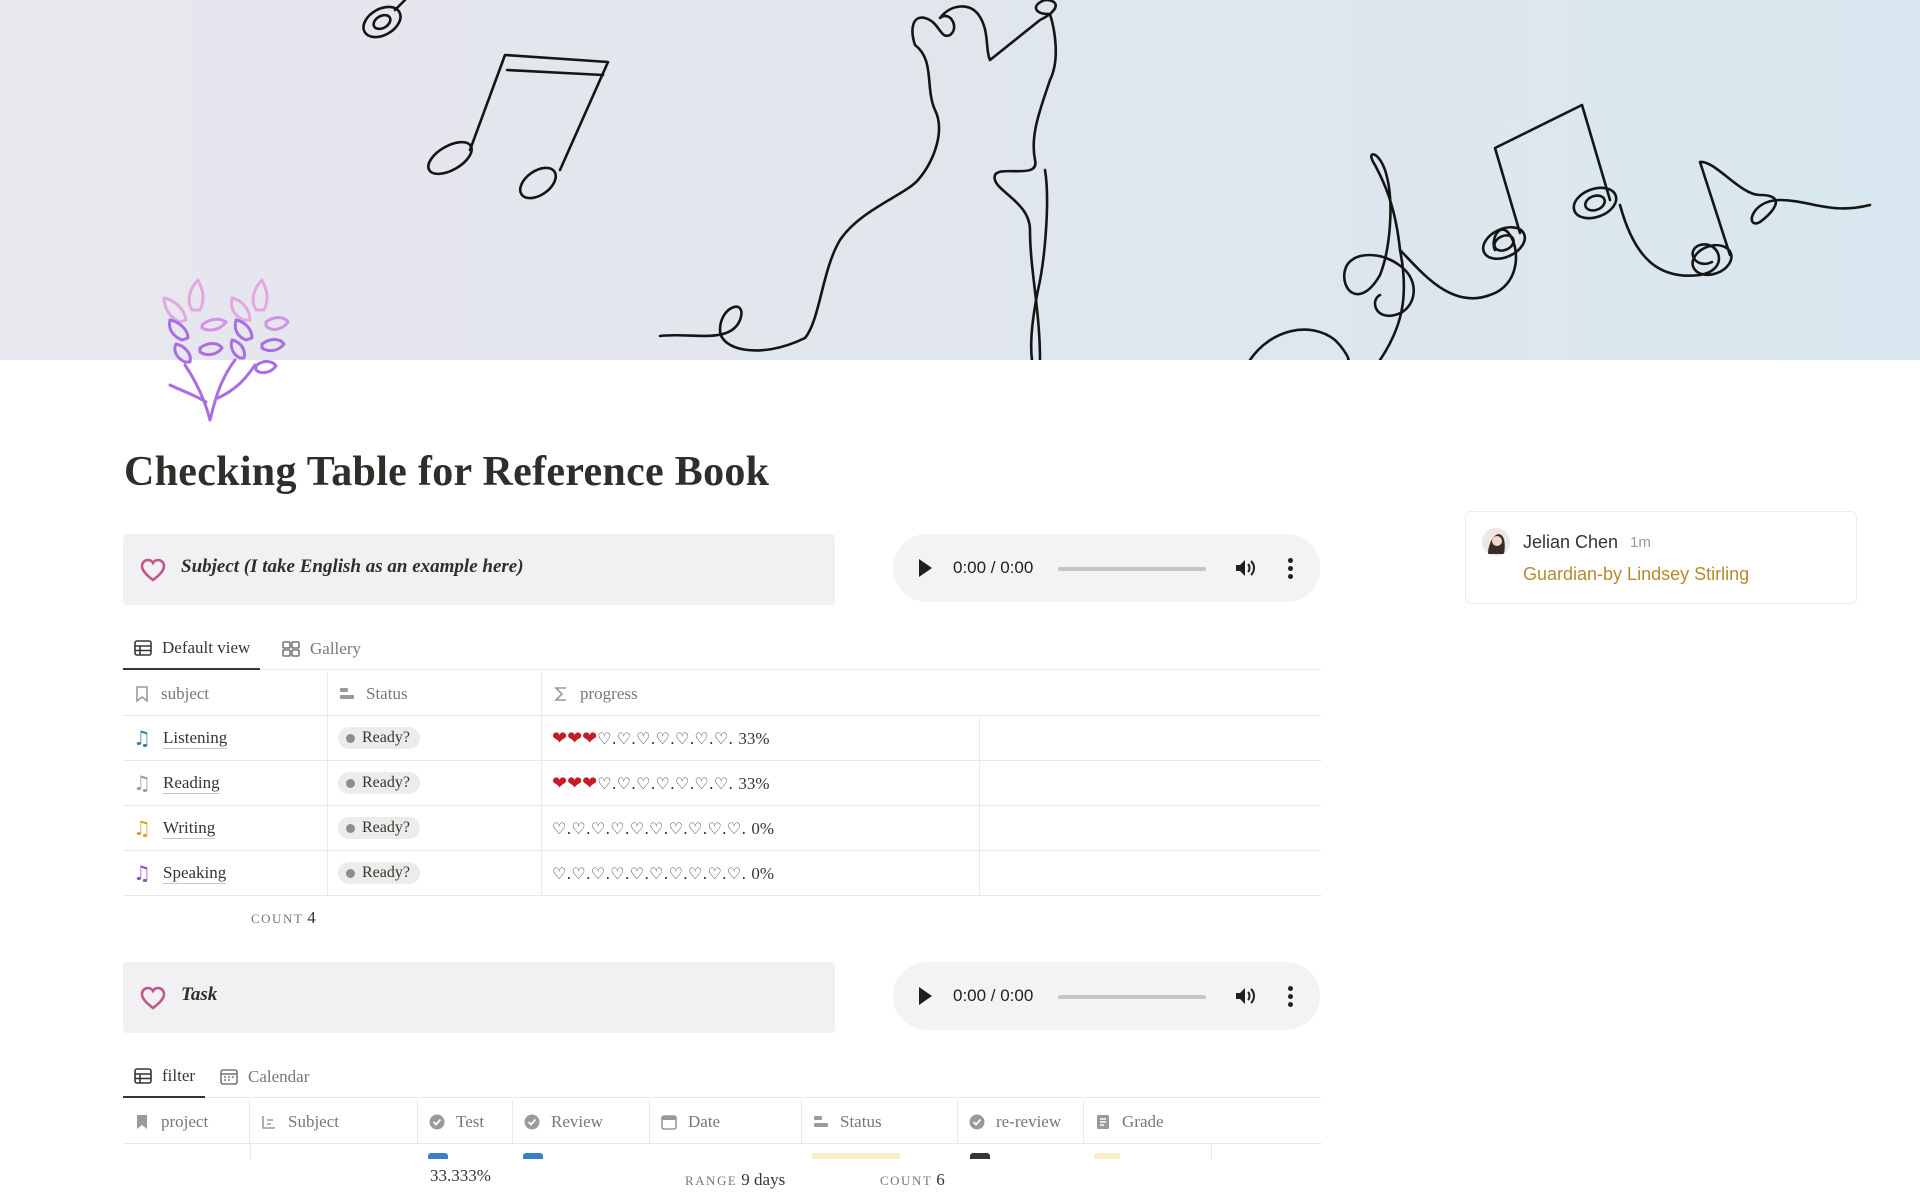 This screenshot has width=1920, height=1199. What do you see at coordinates (931, 693) in the screenshot?
I see `column-header-progress: progress` at bounding box center [931, 693].